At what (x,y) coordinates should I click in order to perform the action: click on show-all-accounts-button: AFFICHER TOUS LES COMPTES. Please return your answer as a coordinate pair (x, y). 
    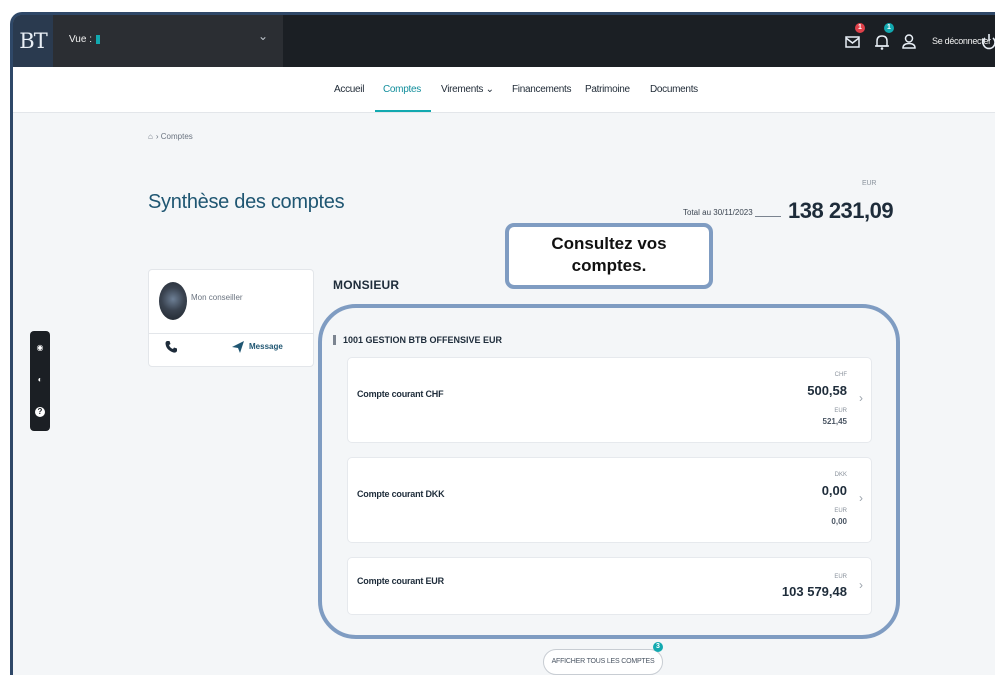
    Looking at the image, I should click on (603, 662).